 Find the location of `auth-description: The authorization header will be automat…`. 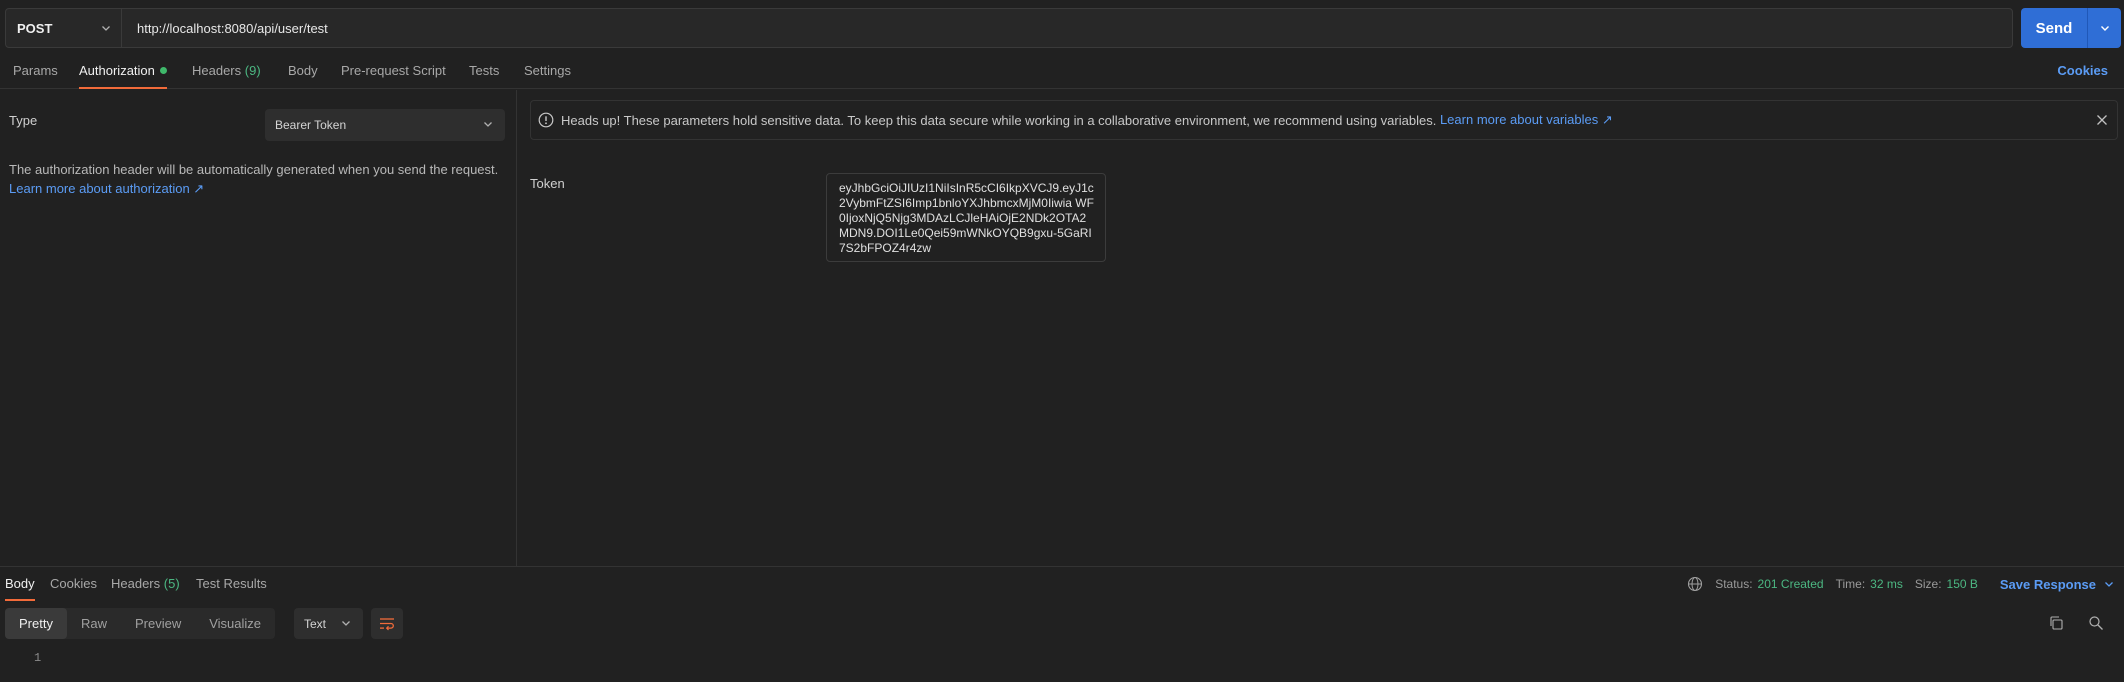

auth-description: The authorization header will be automat… is located at coordinates (259, 179).